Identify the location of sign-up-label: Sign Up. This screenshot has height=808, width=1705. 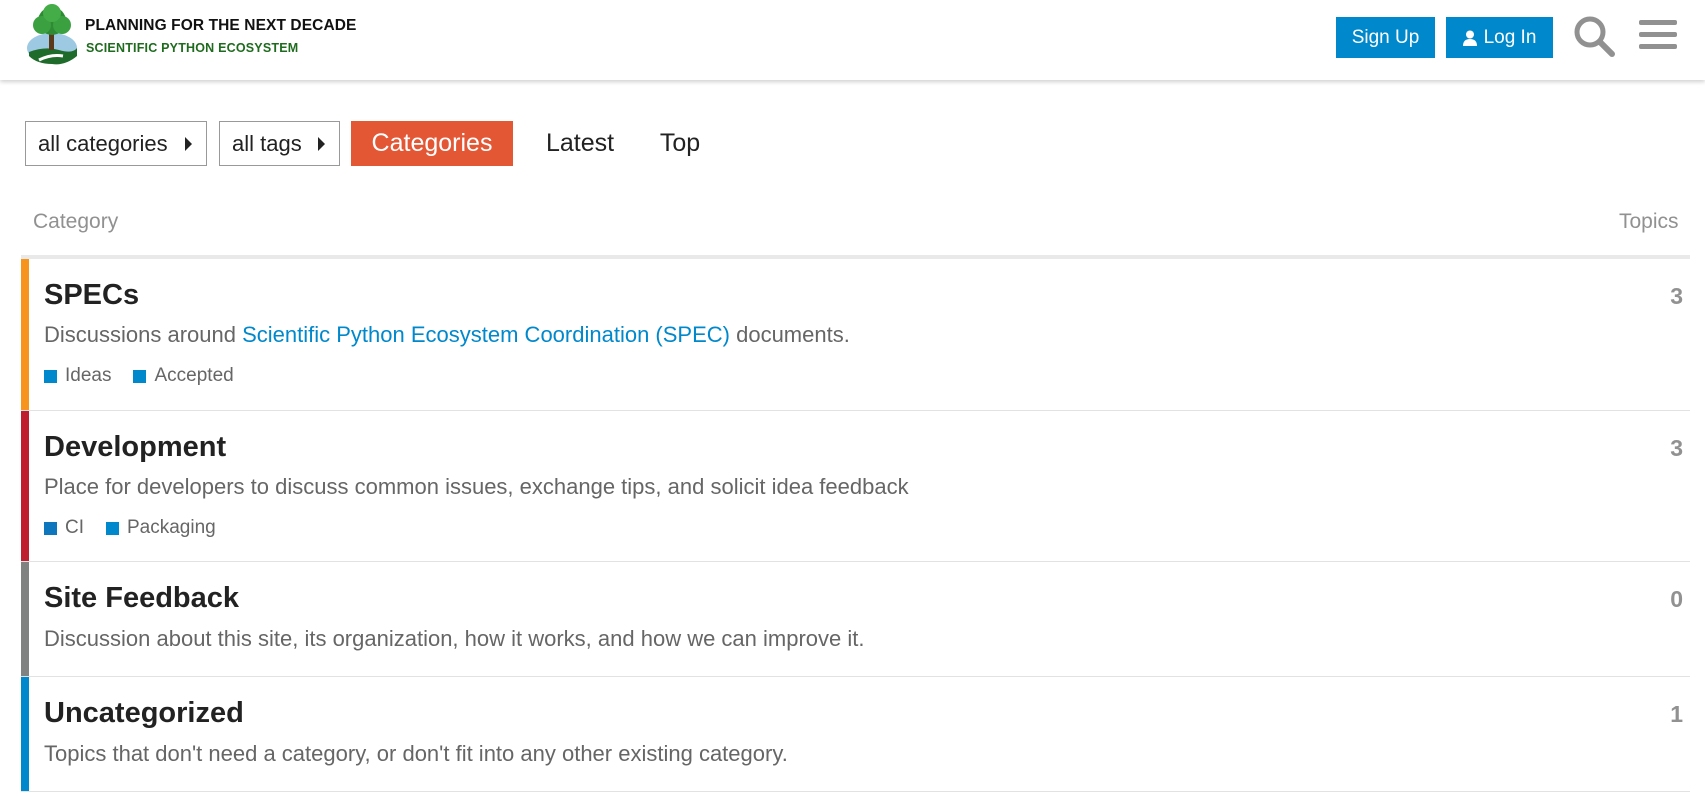
(1385, 37).